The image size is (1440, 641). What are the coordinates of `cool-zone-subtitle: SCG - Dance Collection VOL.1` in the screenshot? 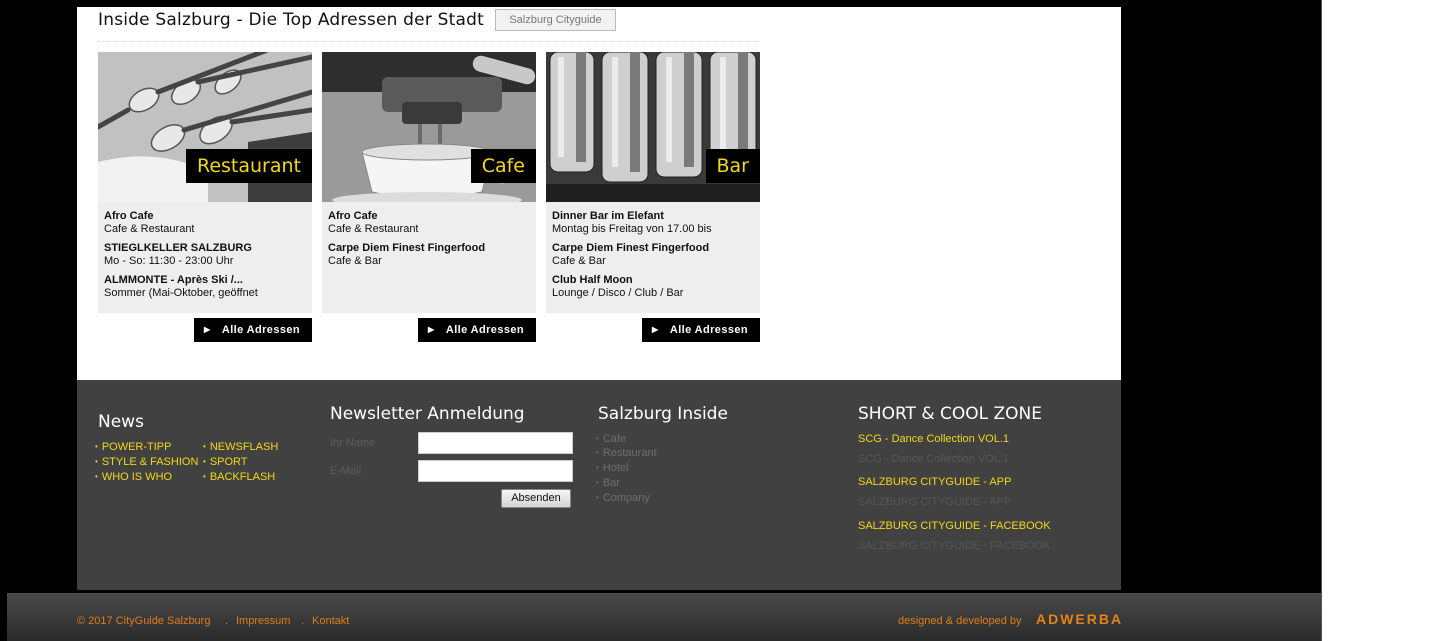 It's located at (934, 459).